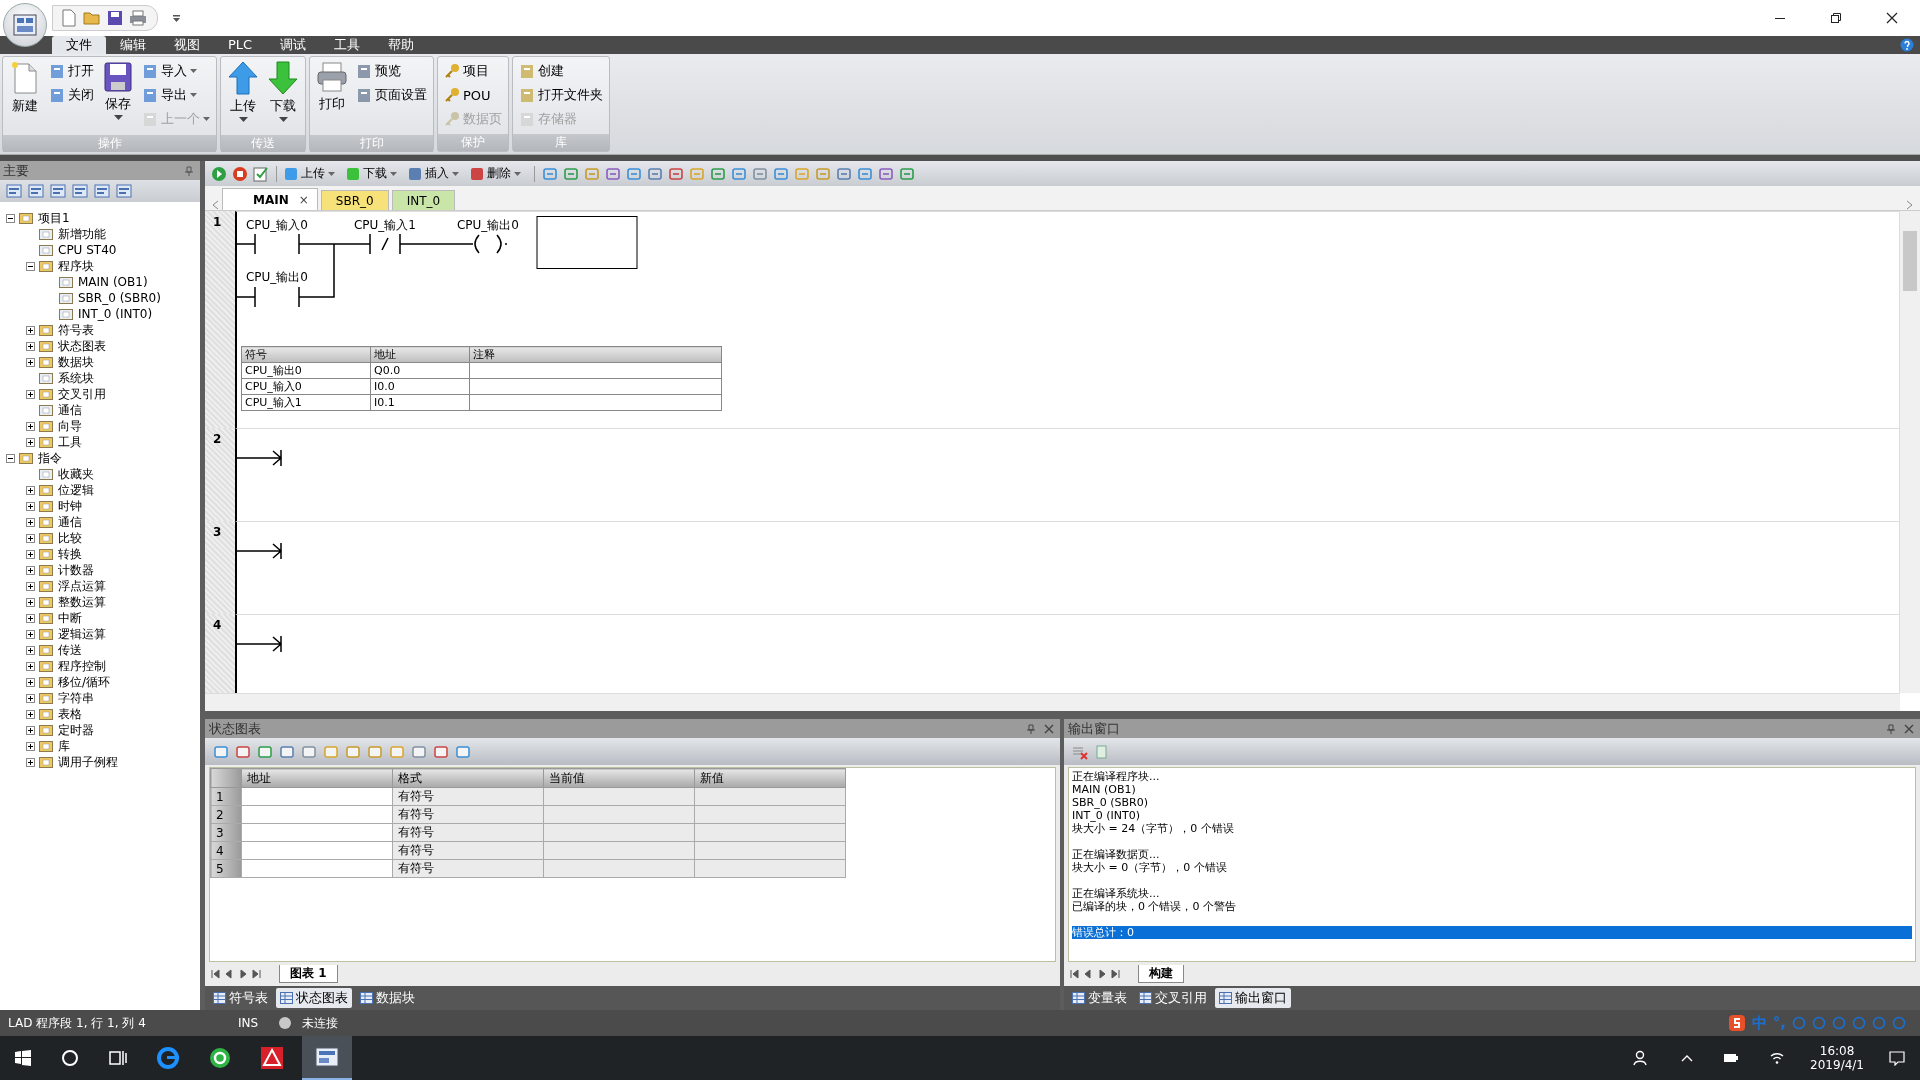 This screenshot has width=1920, height=1080. Describe the element at coordinates (391, 71) in the screenshot. I see `ribbon-button: 预览` at that location.